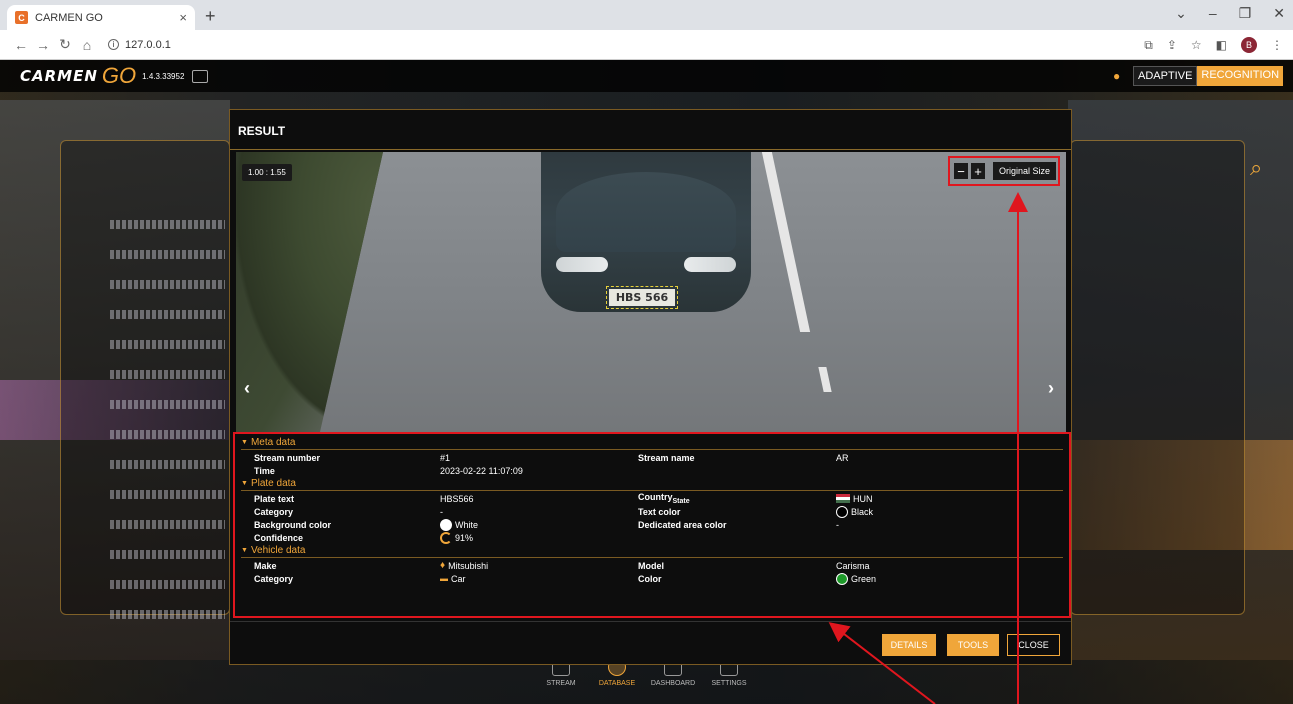 The image size is (1293, 704). Describe the element at coordinates (481, 470) in the screenshot. I see `time-value: 2023-02-22 11:07:09` at that location.